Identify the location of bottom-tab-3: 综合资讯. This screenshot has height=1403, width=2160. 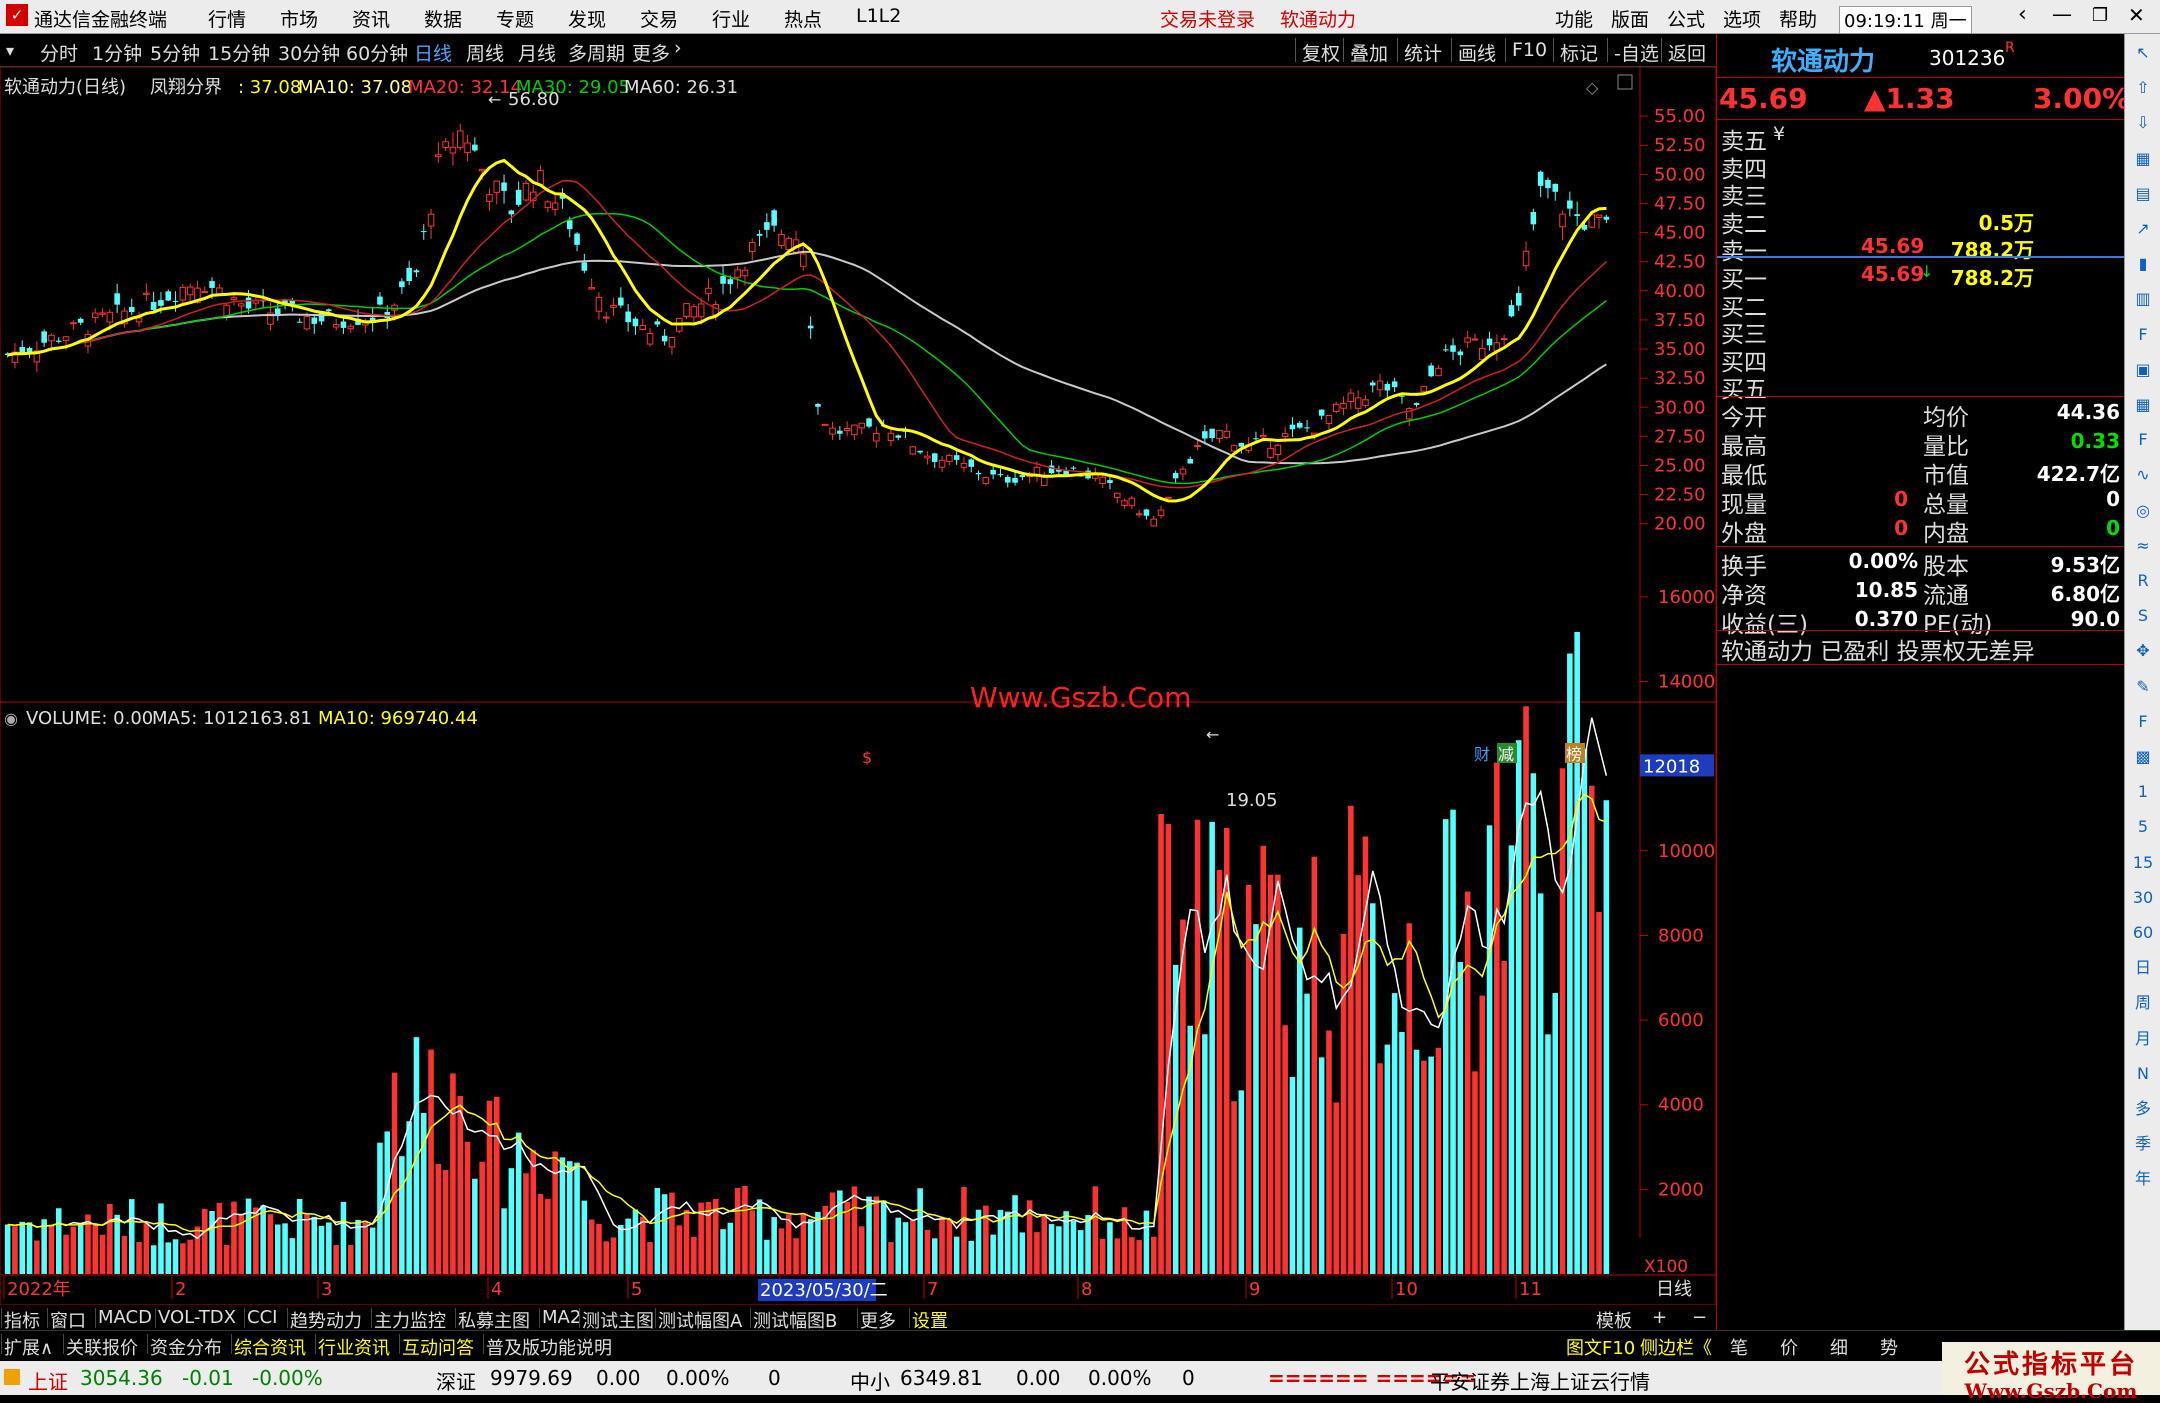
(270, 1347).